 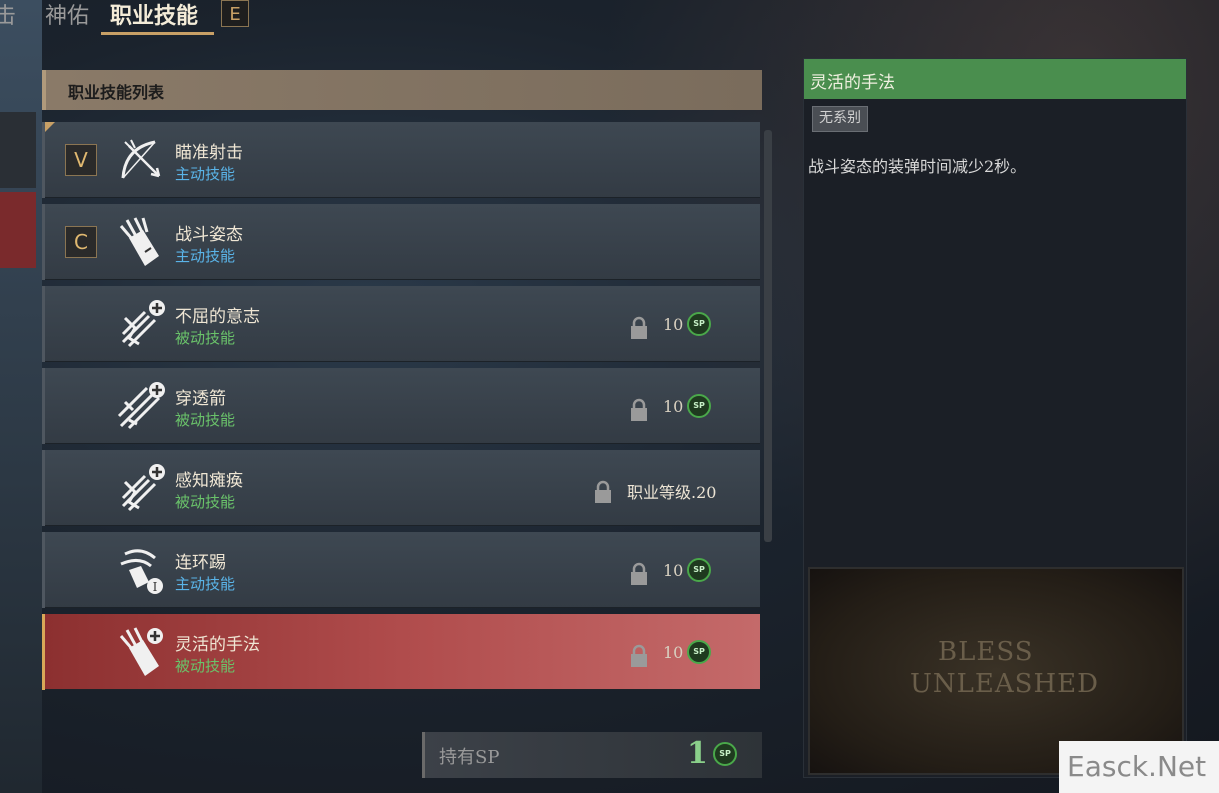 I want to click on watermark: Easck.Net, so click(x=1139, y=767).